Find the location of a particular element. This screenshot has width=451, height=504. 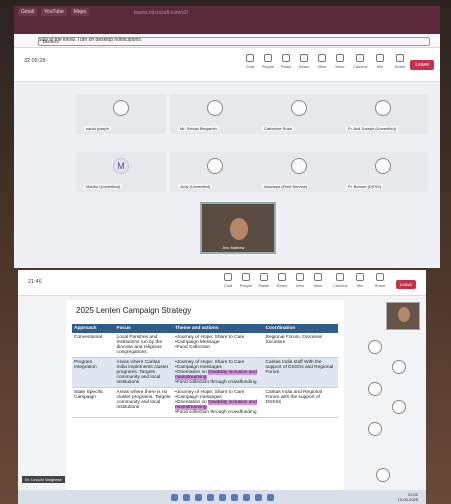

participant-tile: Judy (Unverified) is located at coordinates (215, 172).